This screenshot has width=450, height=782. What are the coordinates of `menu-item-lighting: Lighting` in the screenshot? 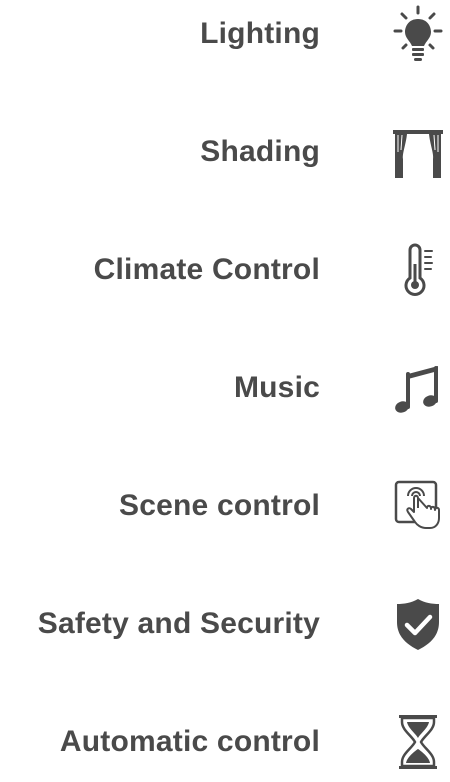 It's located at (225, 37).